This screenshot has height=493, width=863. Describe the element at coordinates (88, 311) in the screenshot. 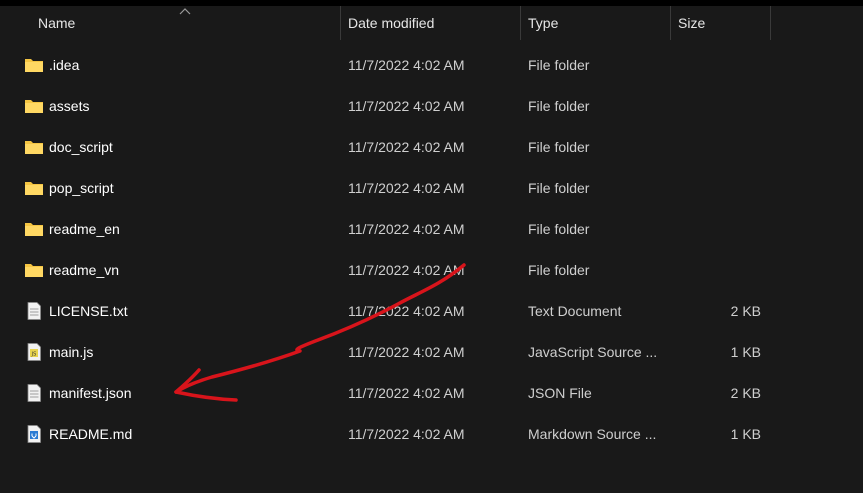

I see `file-name: LICENSE.txt` at that location.